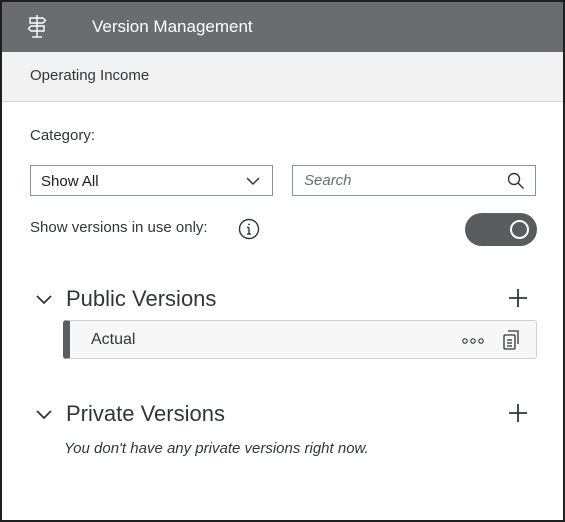  What do you see at coordinates (473, 341) in the screenshot?
I see `more-options-icon` at bounding box center [473, 341].